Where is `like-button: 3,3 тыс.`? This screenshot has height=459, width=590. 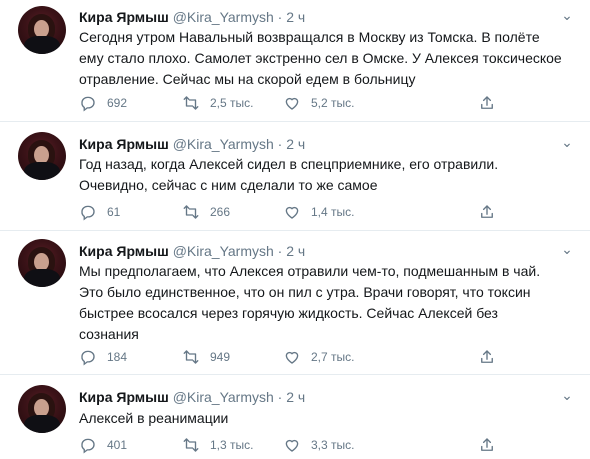 like-button: 3,3 тыс. is located at coordinates (318, 445).